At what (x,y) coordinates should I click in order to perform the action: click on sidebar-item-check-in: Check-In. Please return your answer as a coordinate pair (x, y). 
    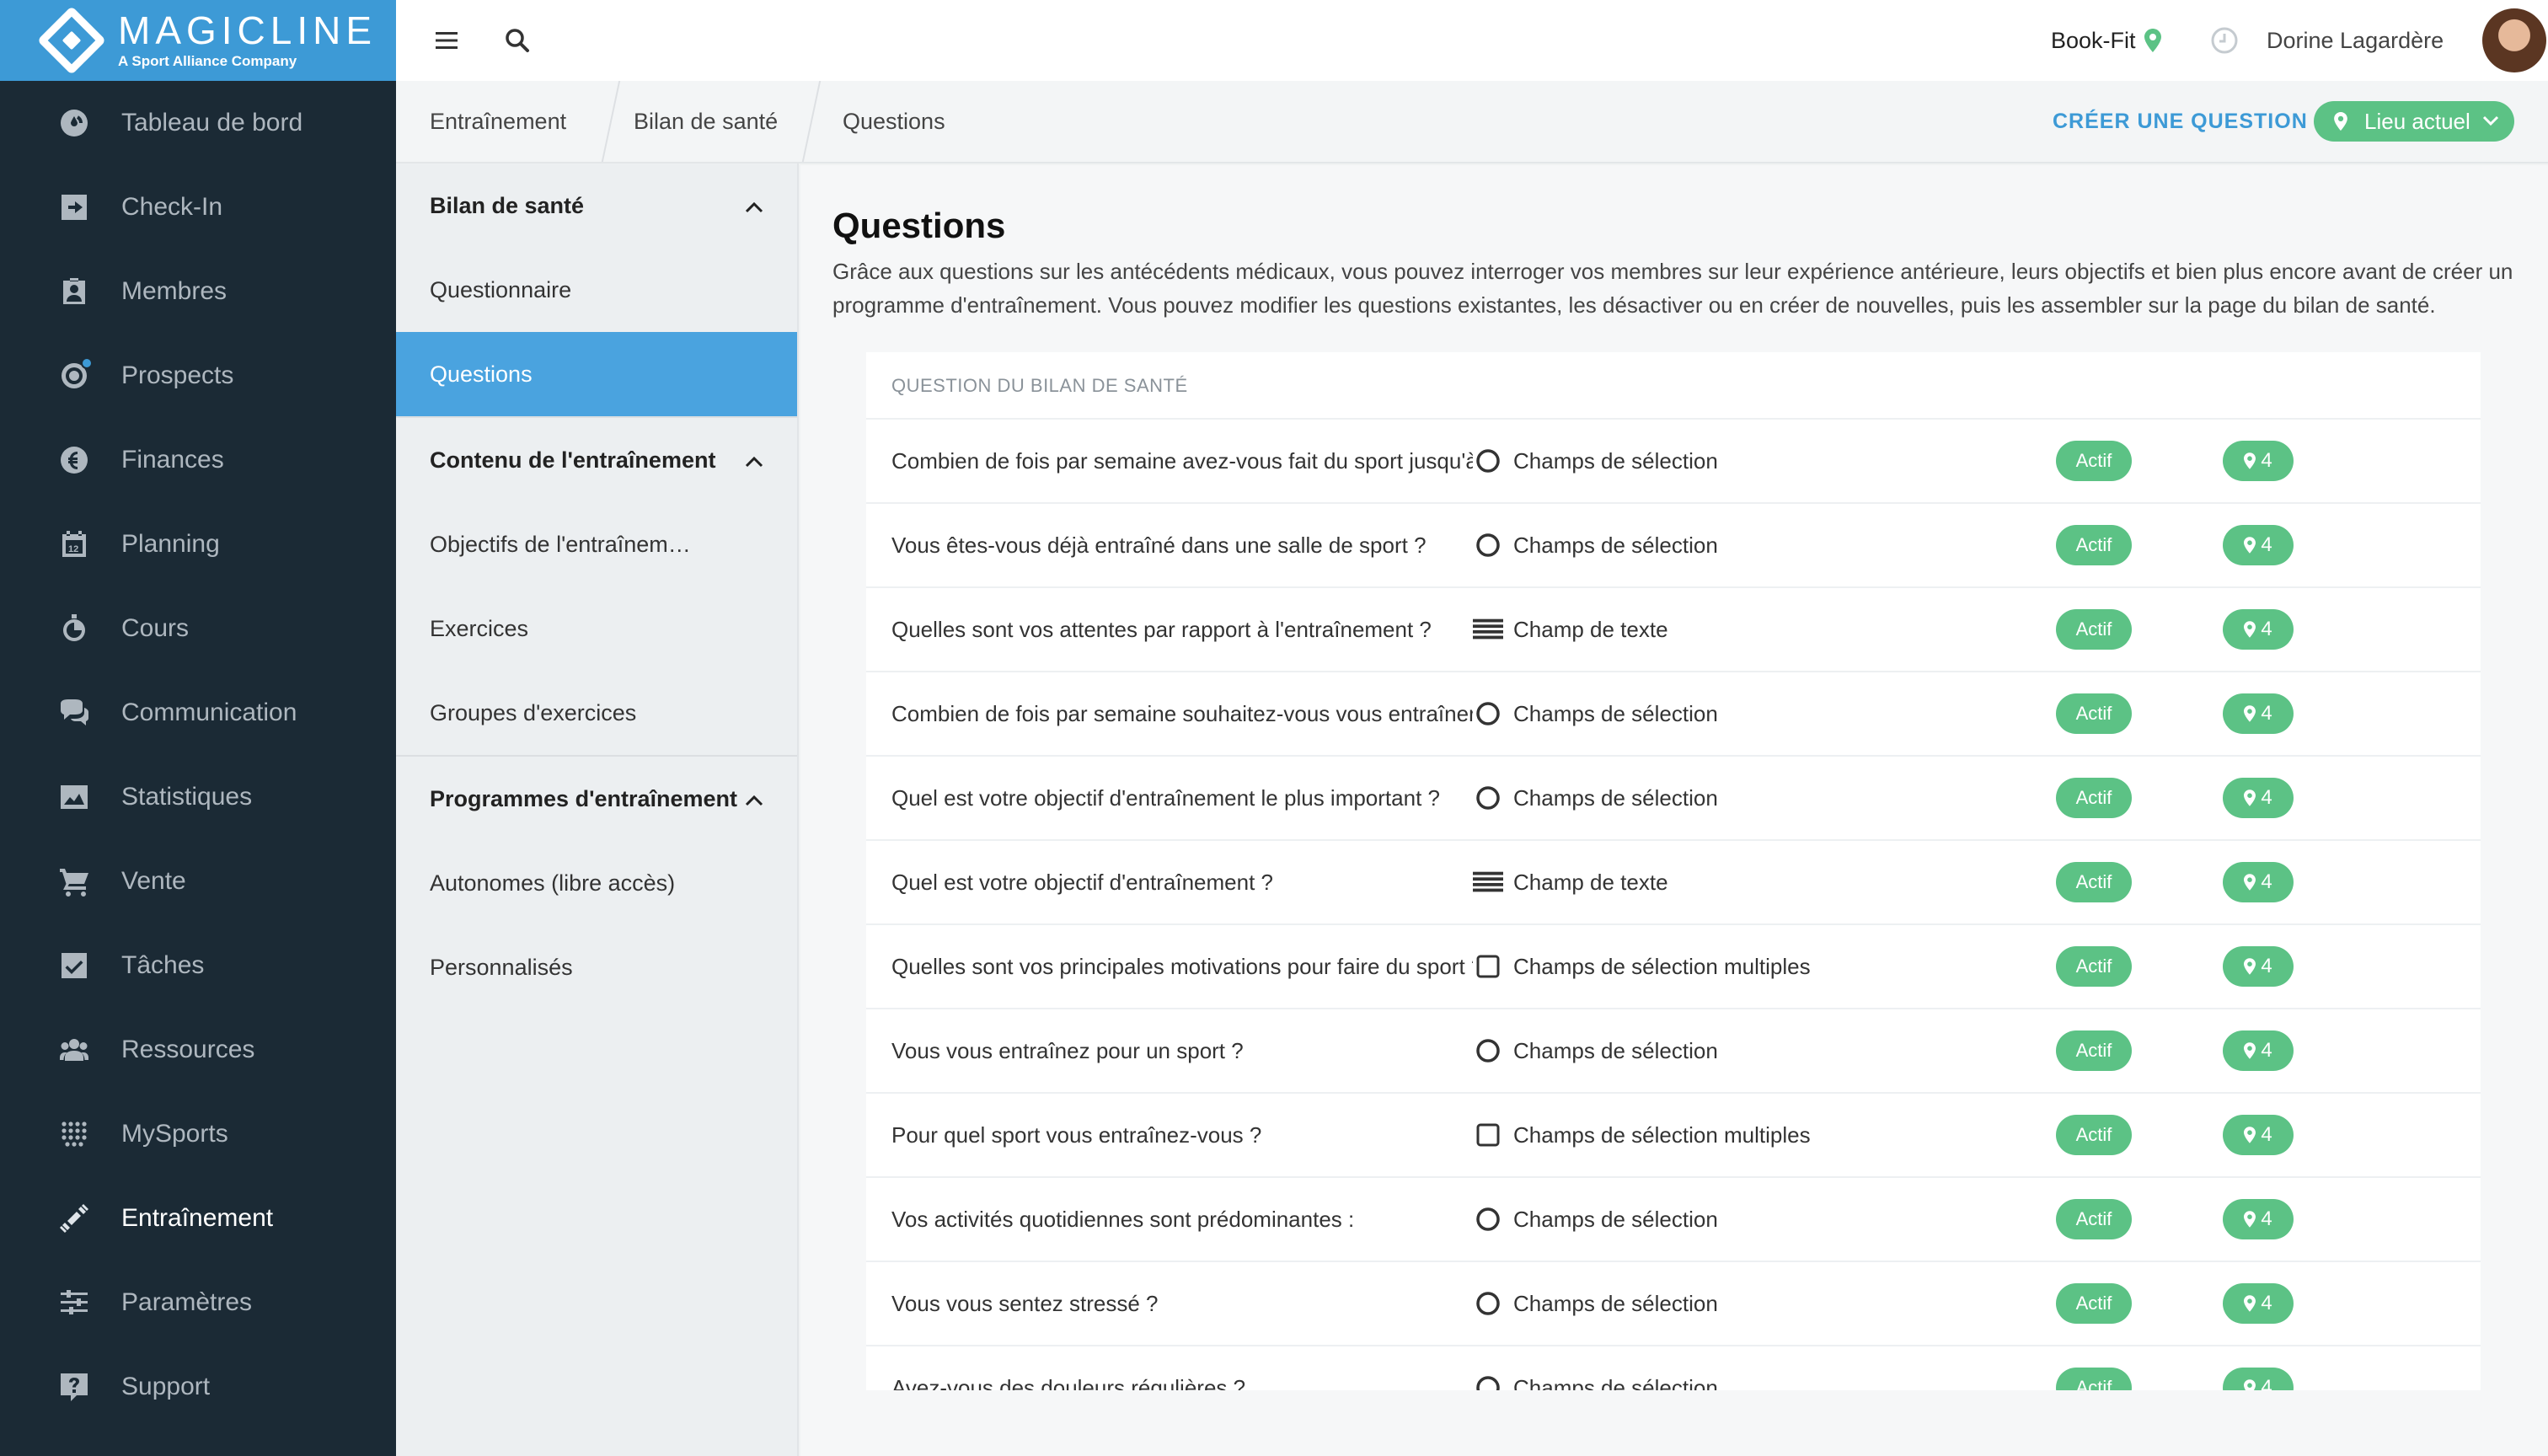
    Looking at the image, I should click on (198, 207).